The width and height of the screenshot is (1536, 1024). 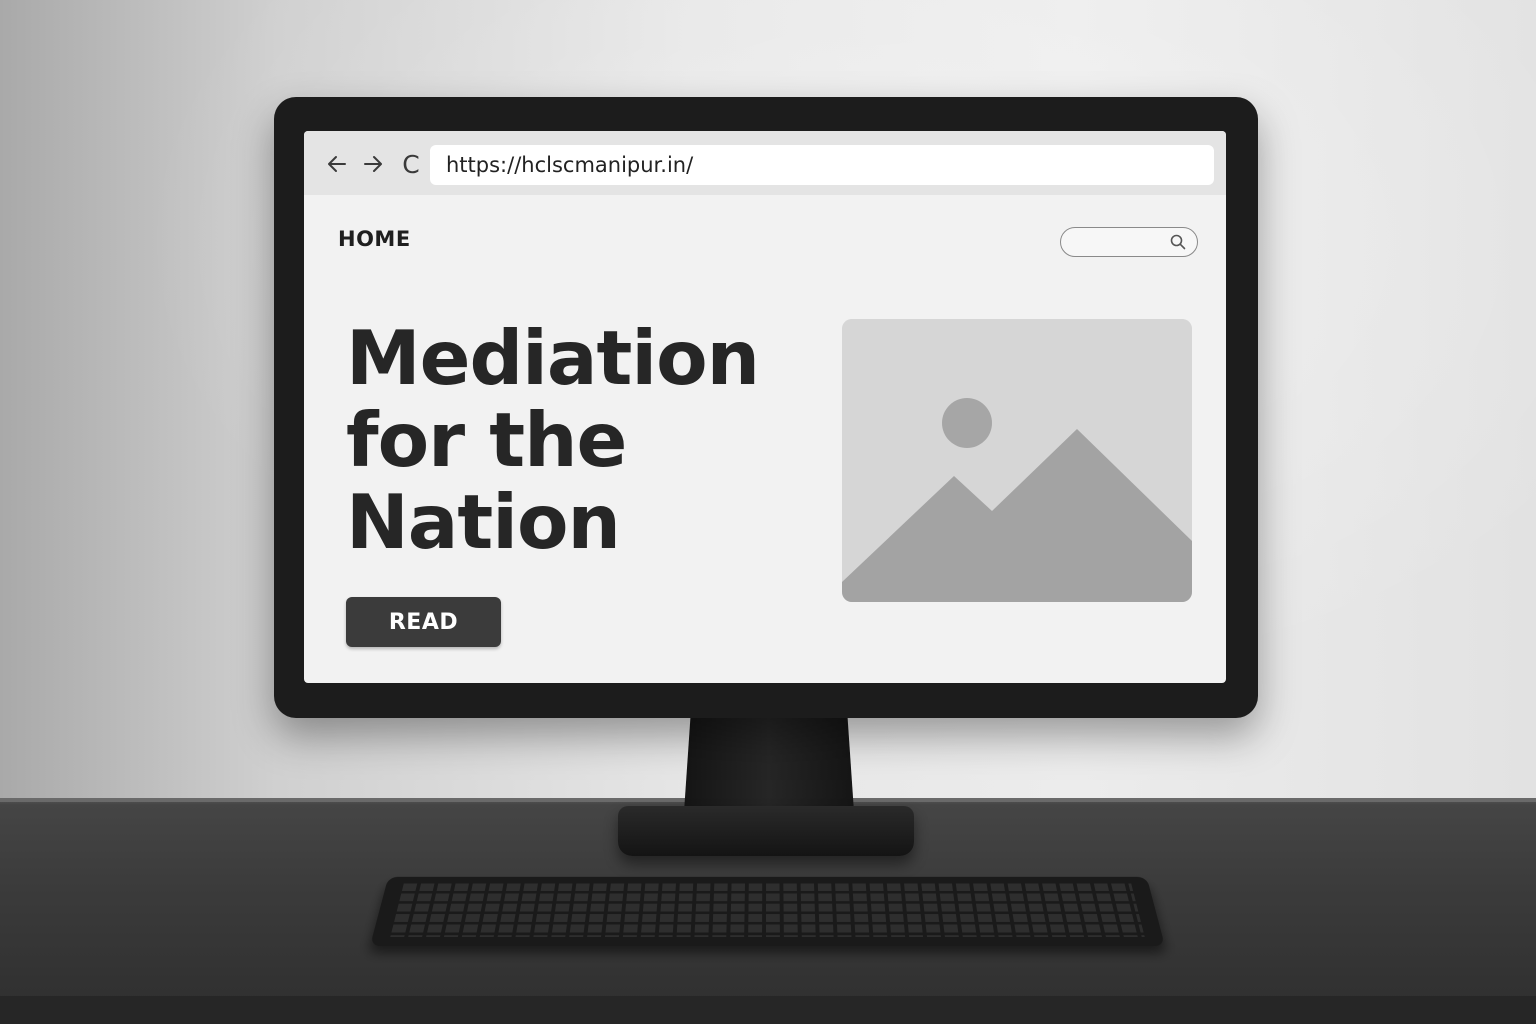 What do you see at coordinates (374, 239) in the screenshot?
I see `nav-home-link: HOME` at bounding box center [374, 239].